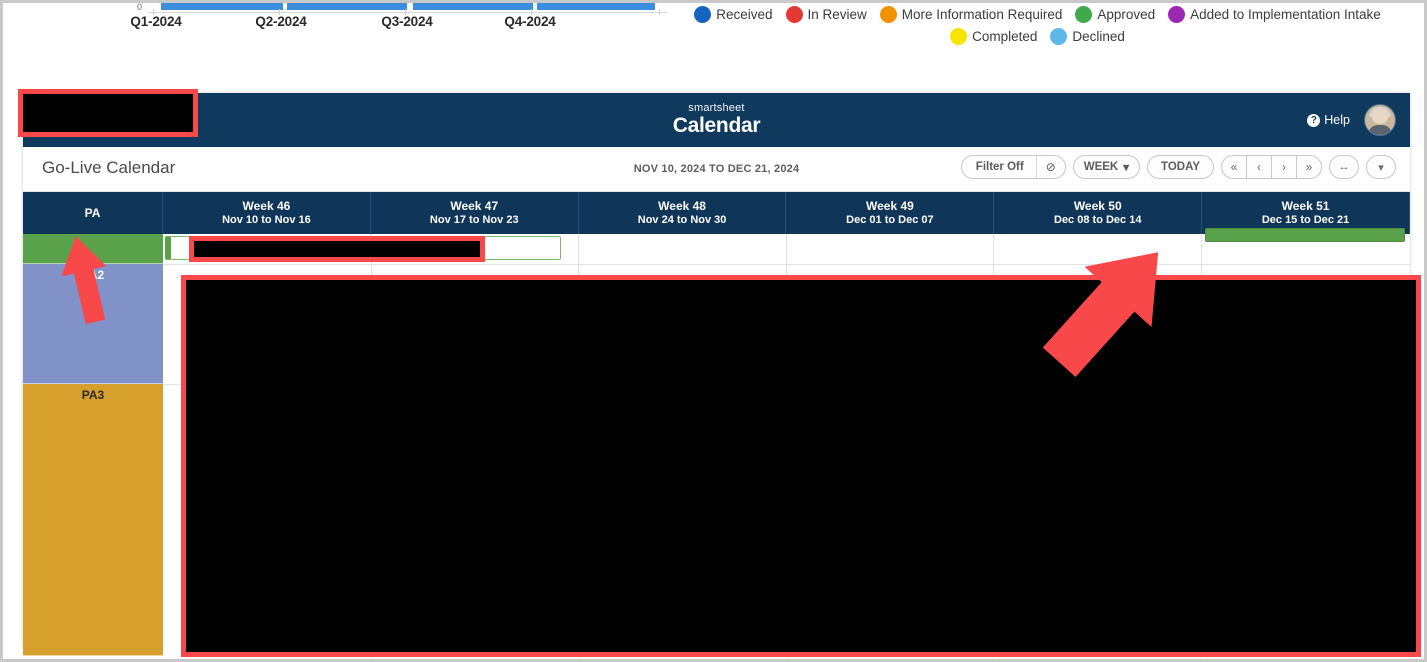  Describe the element at coordinates (1100, 314) in the screenshot. I see `arrow-right` at that location.